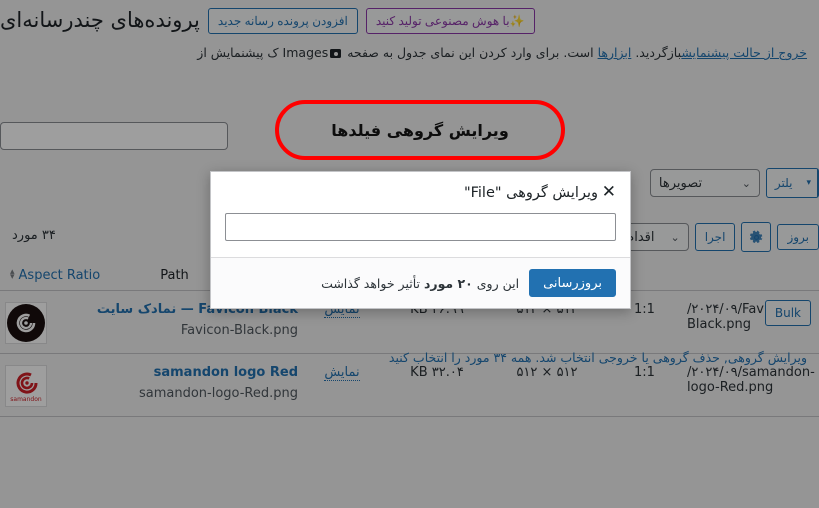 Image resolution: width=819 pixels, height=508 pixels. Describe the element at coordinates (175, 373) in the screenshot. I see `media-title: samandon logo Red` at that location.